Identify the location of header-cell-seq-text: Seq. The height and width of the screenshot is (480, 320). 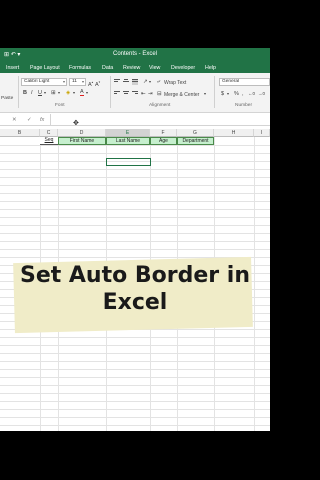
(49, 140).